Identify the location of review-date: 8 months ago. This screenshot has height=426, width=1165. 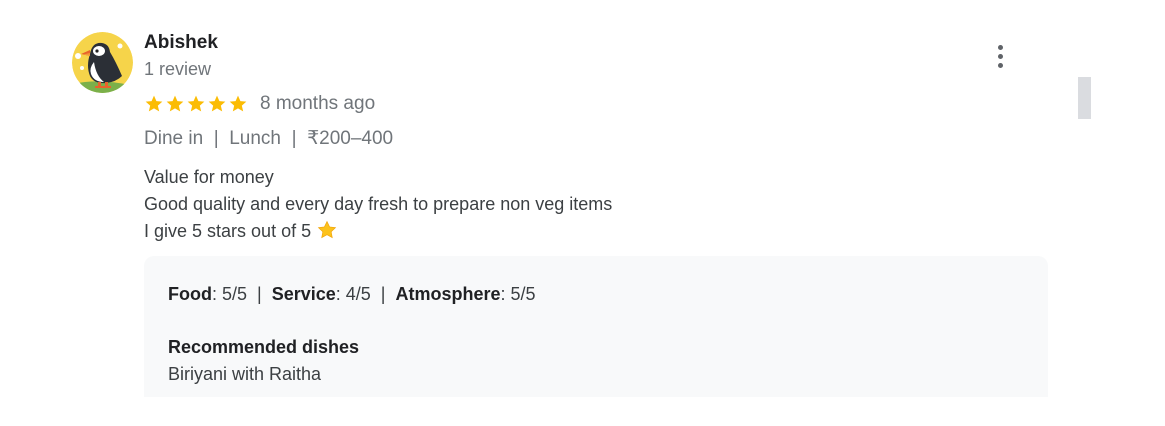
(318, 103).